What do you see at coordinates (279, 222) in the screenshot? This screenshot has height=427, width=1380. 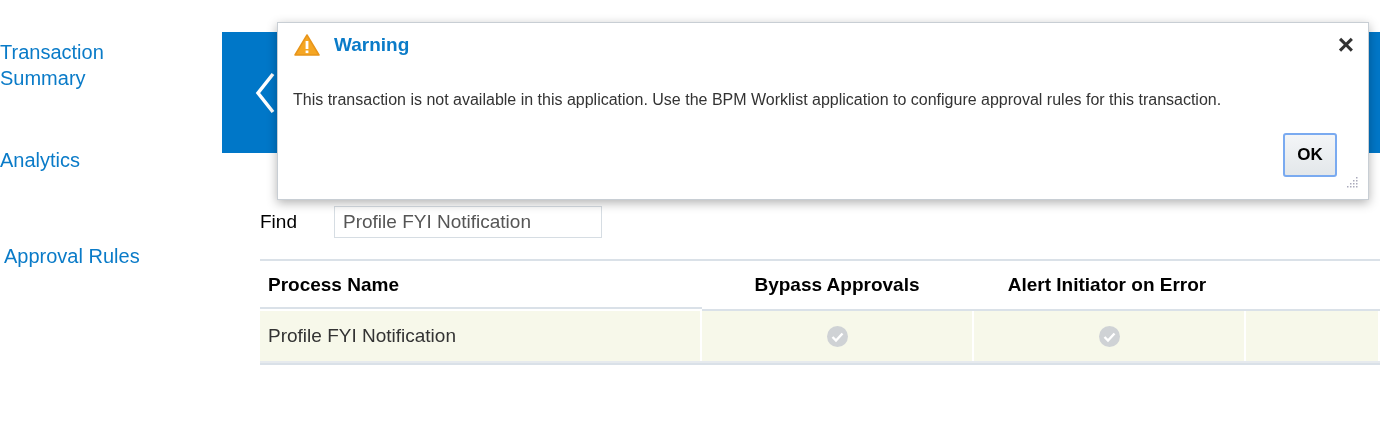 I see `find-label: Find` at bounding box center [279, 222].